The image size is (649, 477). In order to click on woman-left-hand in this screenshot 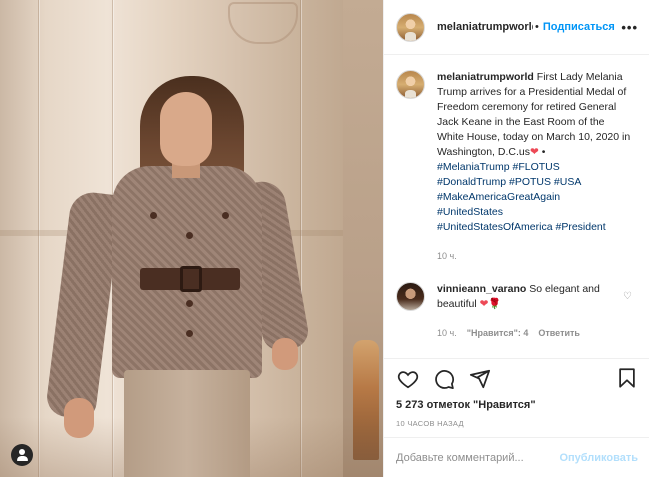, I will do `click(79, 418)`.